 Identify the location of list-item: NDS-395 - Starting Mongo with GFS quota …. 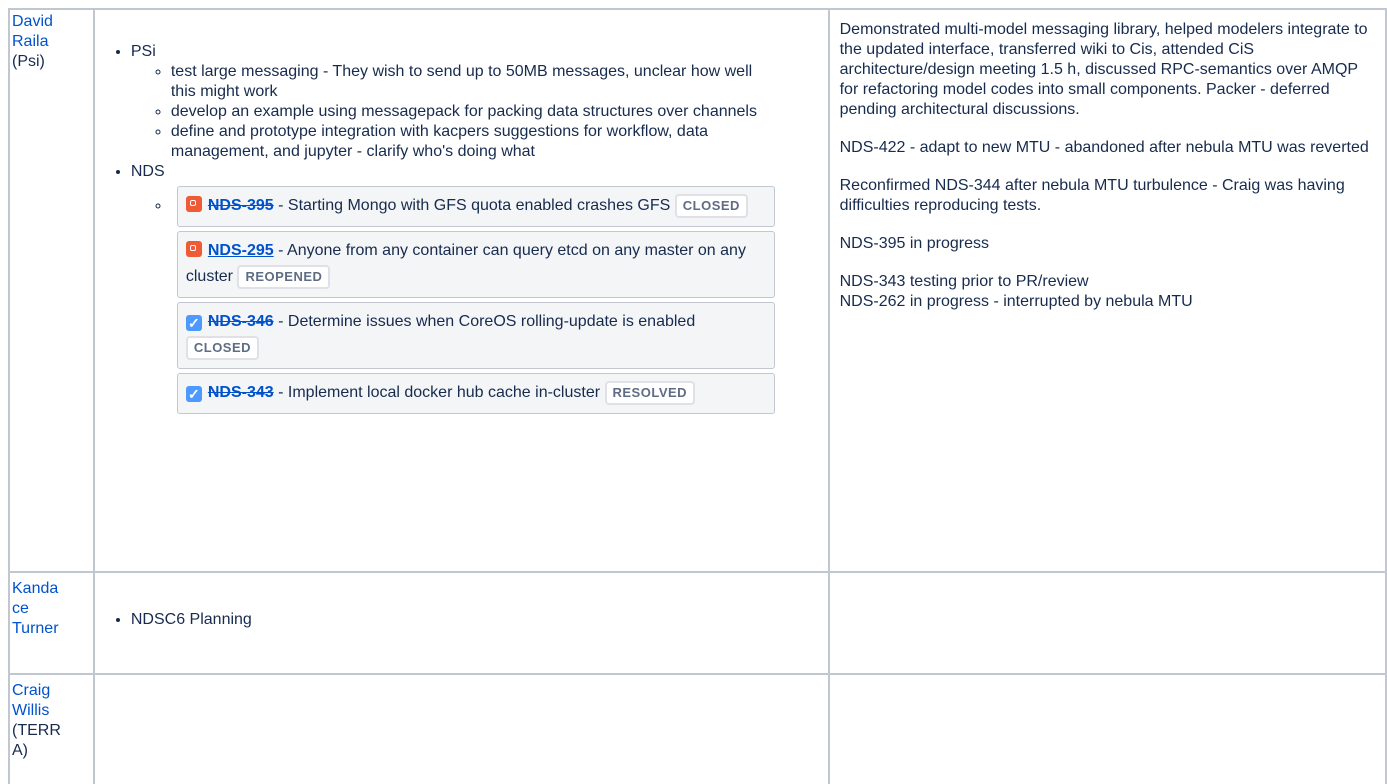
(499, 300).